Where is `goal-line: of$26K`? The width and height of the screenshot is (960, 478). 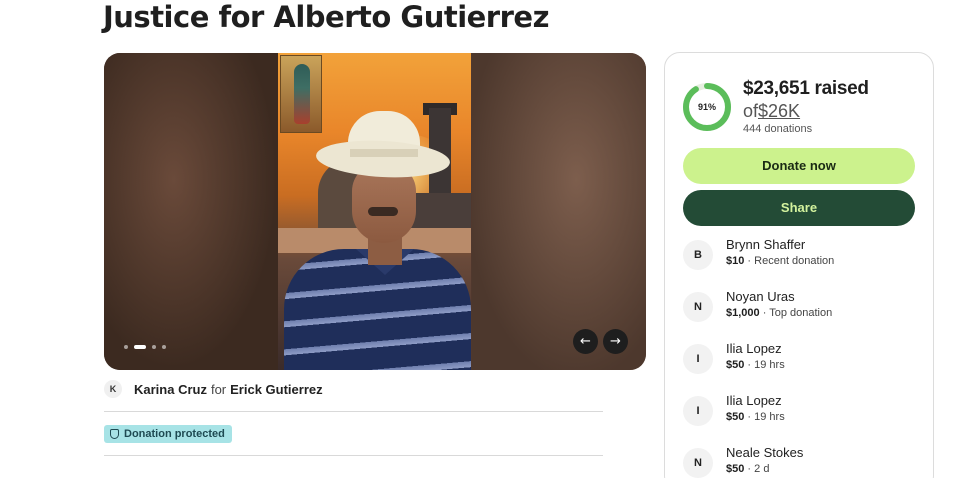
goal-line: of$26K is located at coordinates (771, 111).